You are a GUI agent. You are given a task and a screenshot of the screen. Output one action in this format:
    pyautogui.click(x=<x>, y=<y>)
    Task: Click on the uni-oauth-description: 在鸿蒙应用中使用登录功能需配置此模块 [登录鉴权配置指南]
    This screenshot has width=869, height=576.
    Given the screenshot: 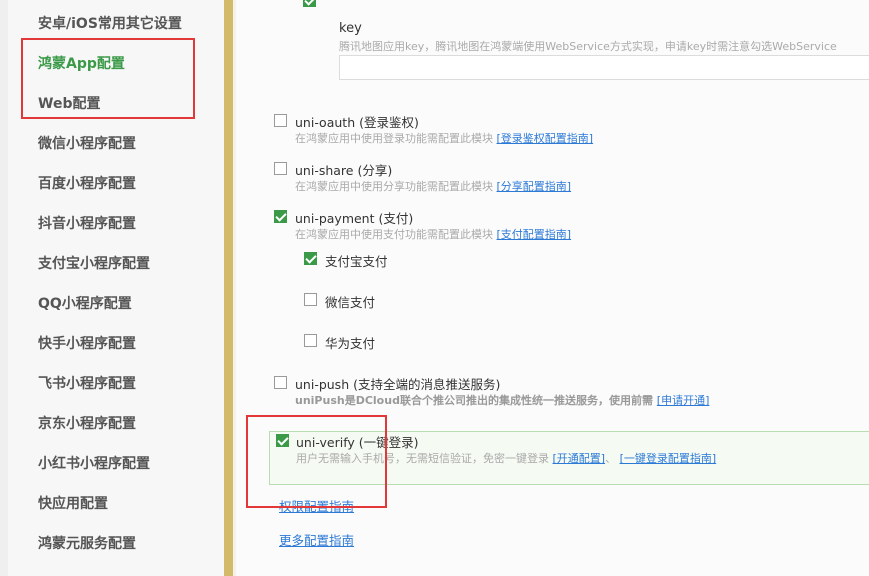 What is the action you would take?
    pyautogui.click(x=444, y=138)
    